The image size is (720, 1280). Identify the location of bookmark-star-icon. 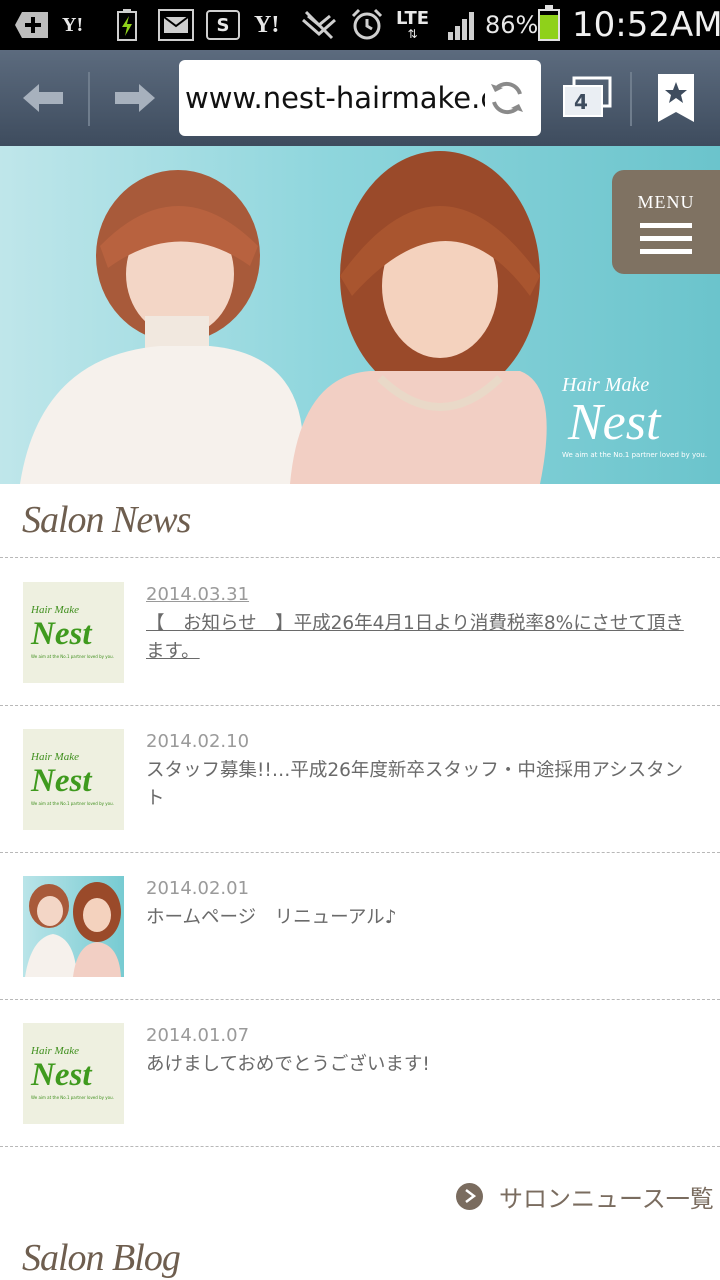
(676, 98).